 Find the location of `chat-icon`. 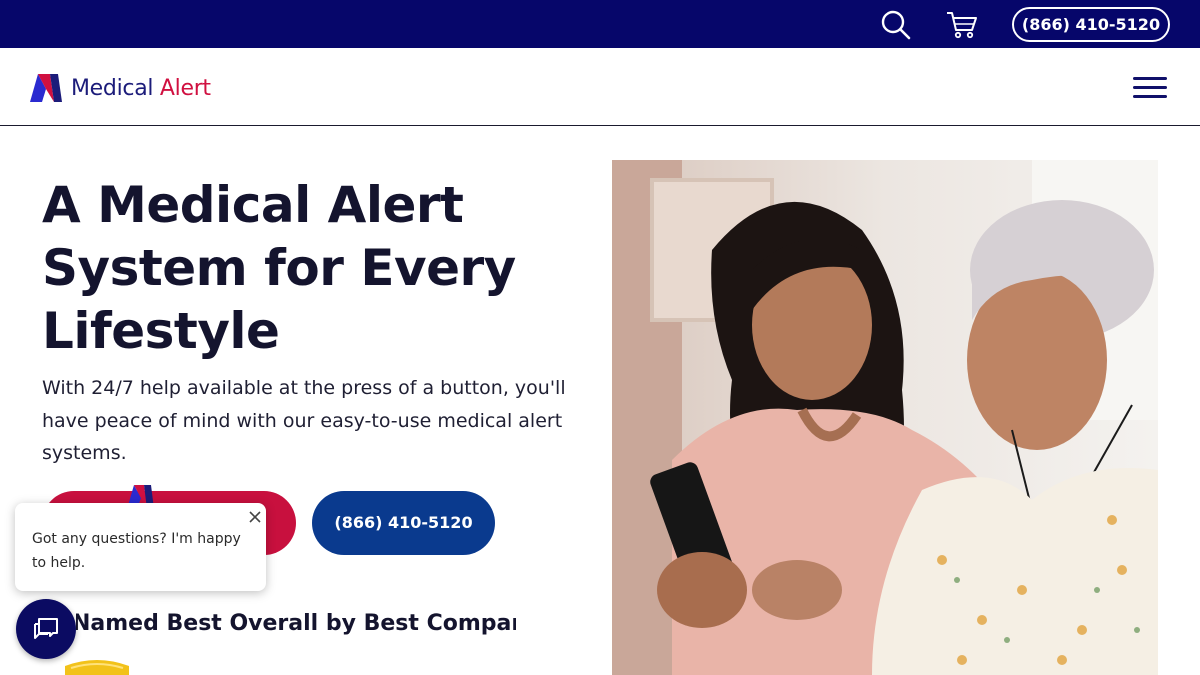

chat-icon is located at coordinates (46, 628).